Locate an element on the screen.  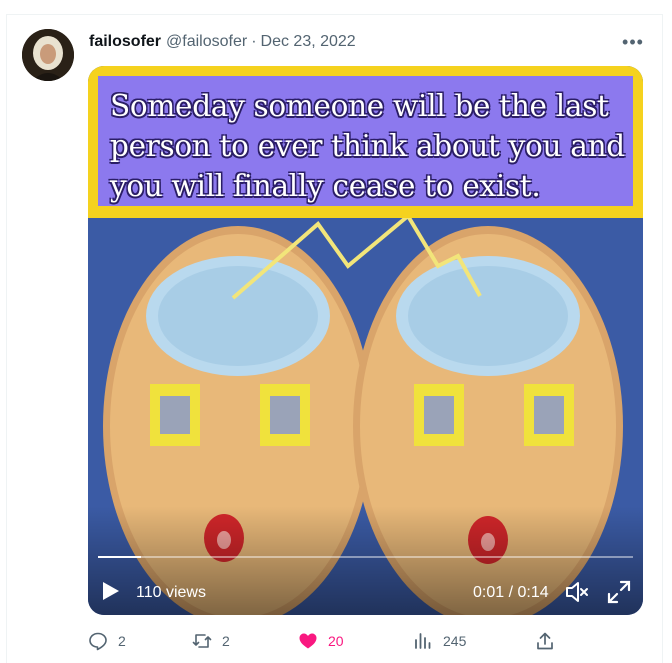
avatar is located at coordinates (48, 55).